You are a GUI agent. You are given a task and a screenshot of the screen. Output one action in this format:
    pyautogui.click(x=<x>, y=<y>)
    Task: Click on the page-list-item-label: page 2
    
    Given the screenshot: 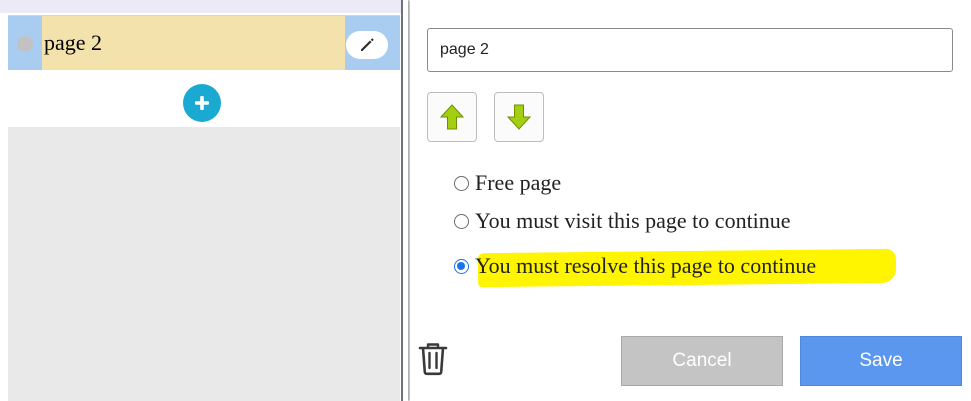 What is the action you would take?
    pyautogui.click(x=73, y=42)
    